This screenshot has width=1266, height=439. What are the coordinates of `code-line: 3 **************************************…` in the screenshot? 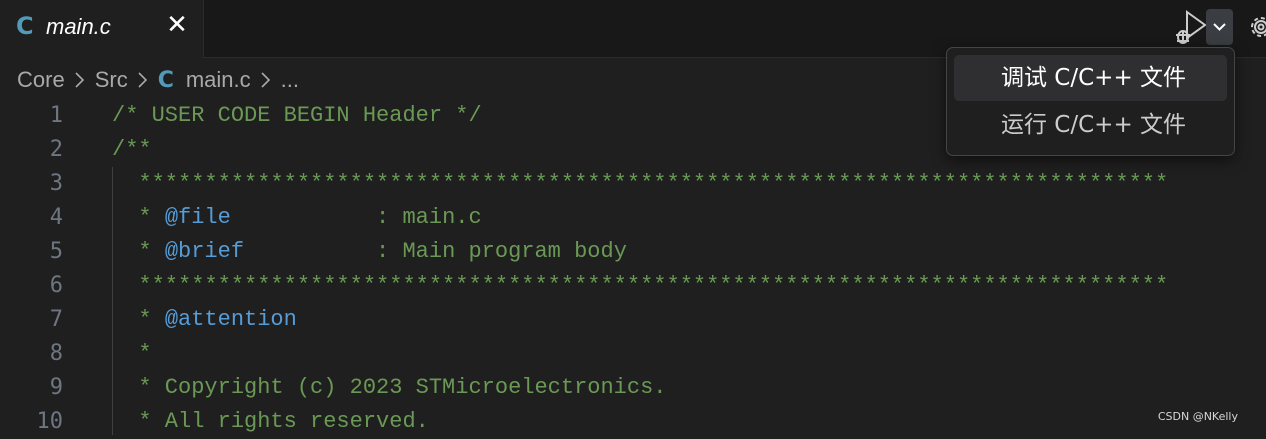 It's located at (633, 184).